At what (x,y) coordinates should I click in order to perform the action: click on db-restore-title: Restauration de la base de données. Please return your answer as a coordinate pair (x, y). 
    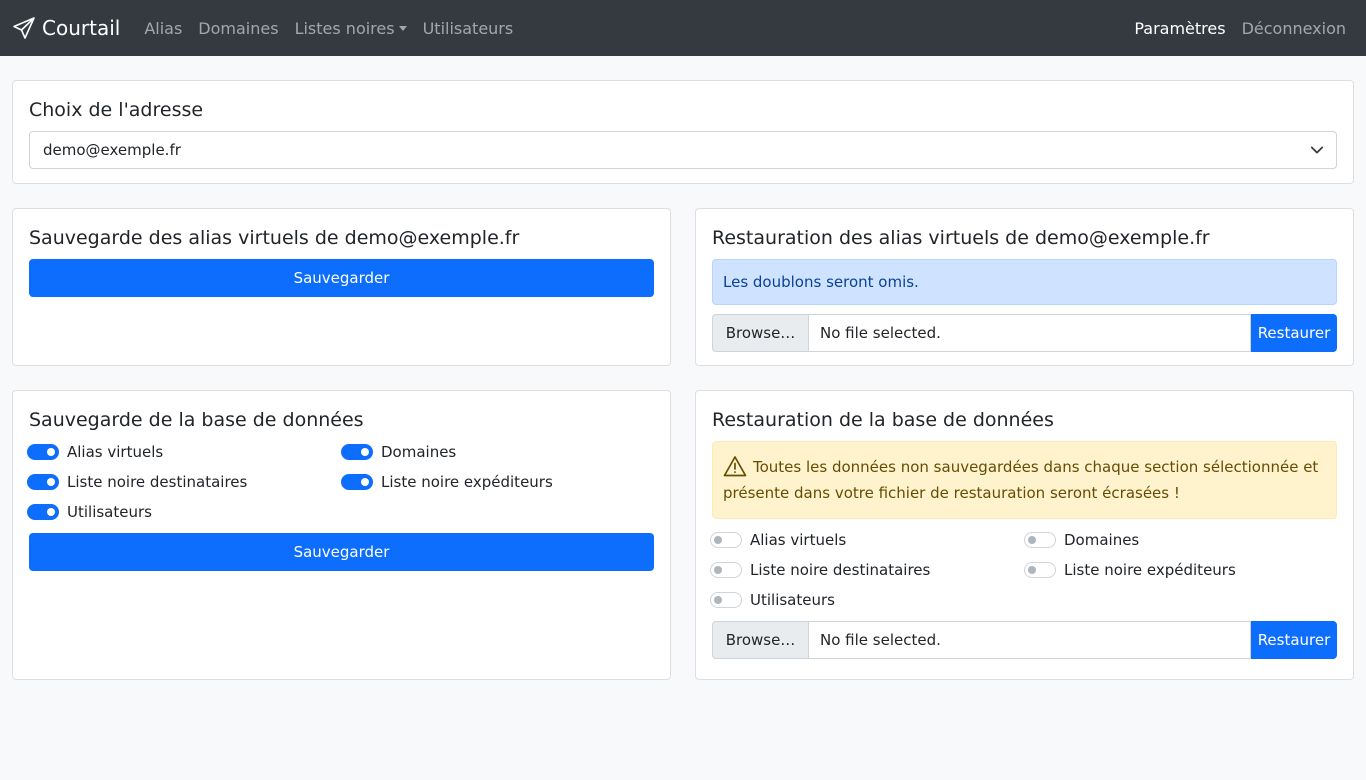
    Looking at the image, I should click on (883, 420).